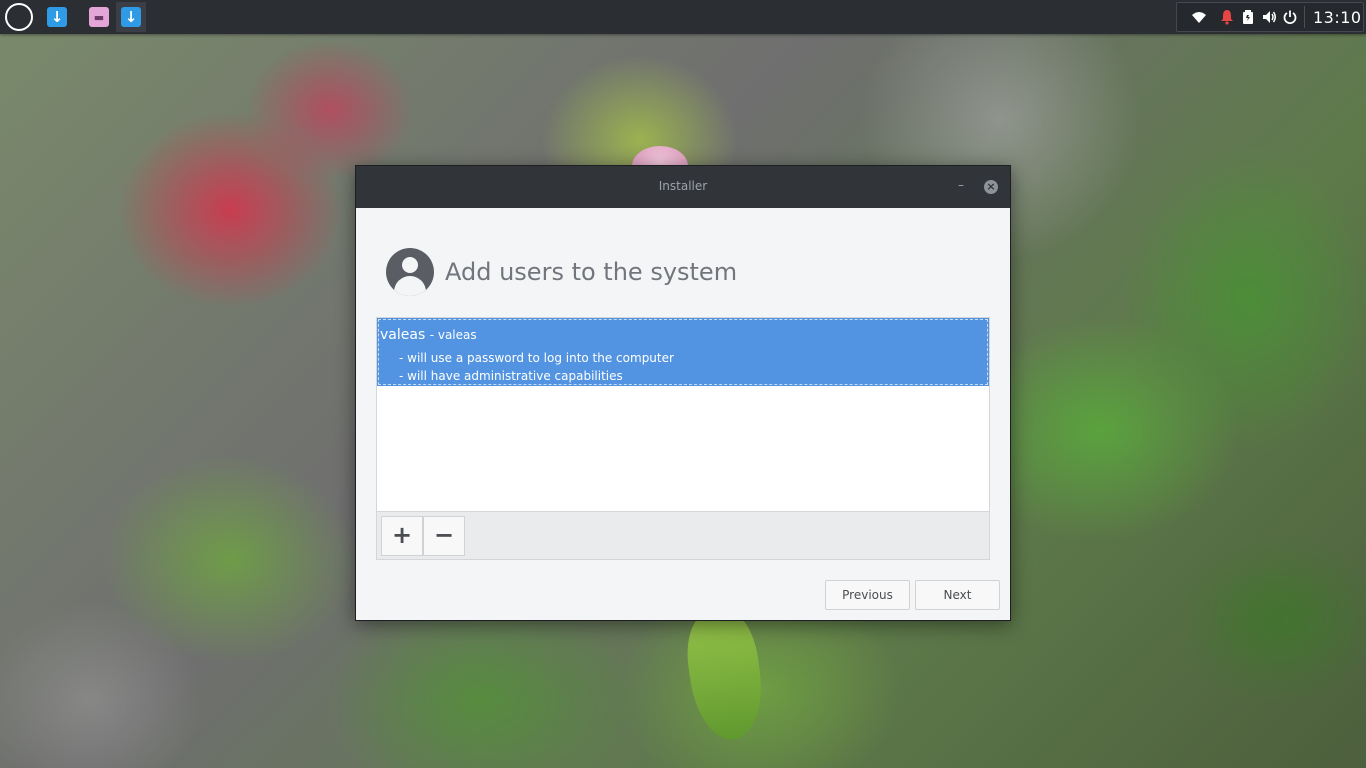 The width and height of the screenshot is (1366, 768). Describe the element at coordinates (444, 536) in the screenshot. I see `remove-user-button: −` at that location.